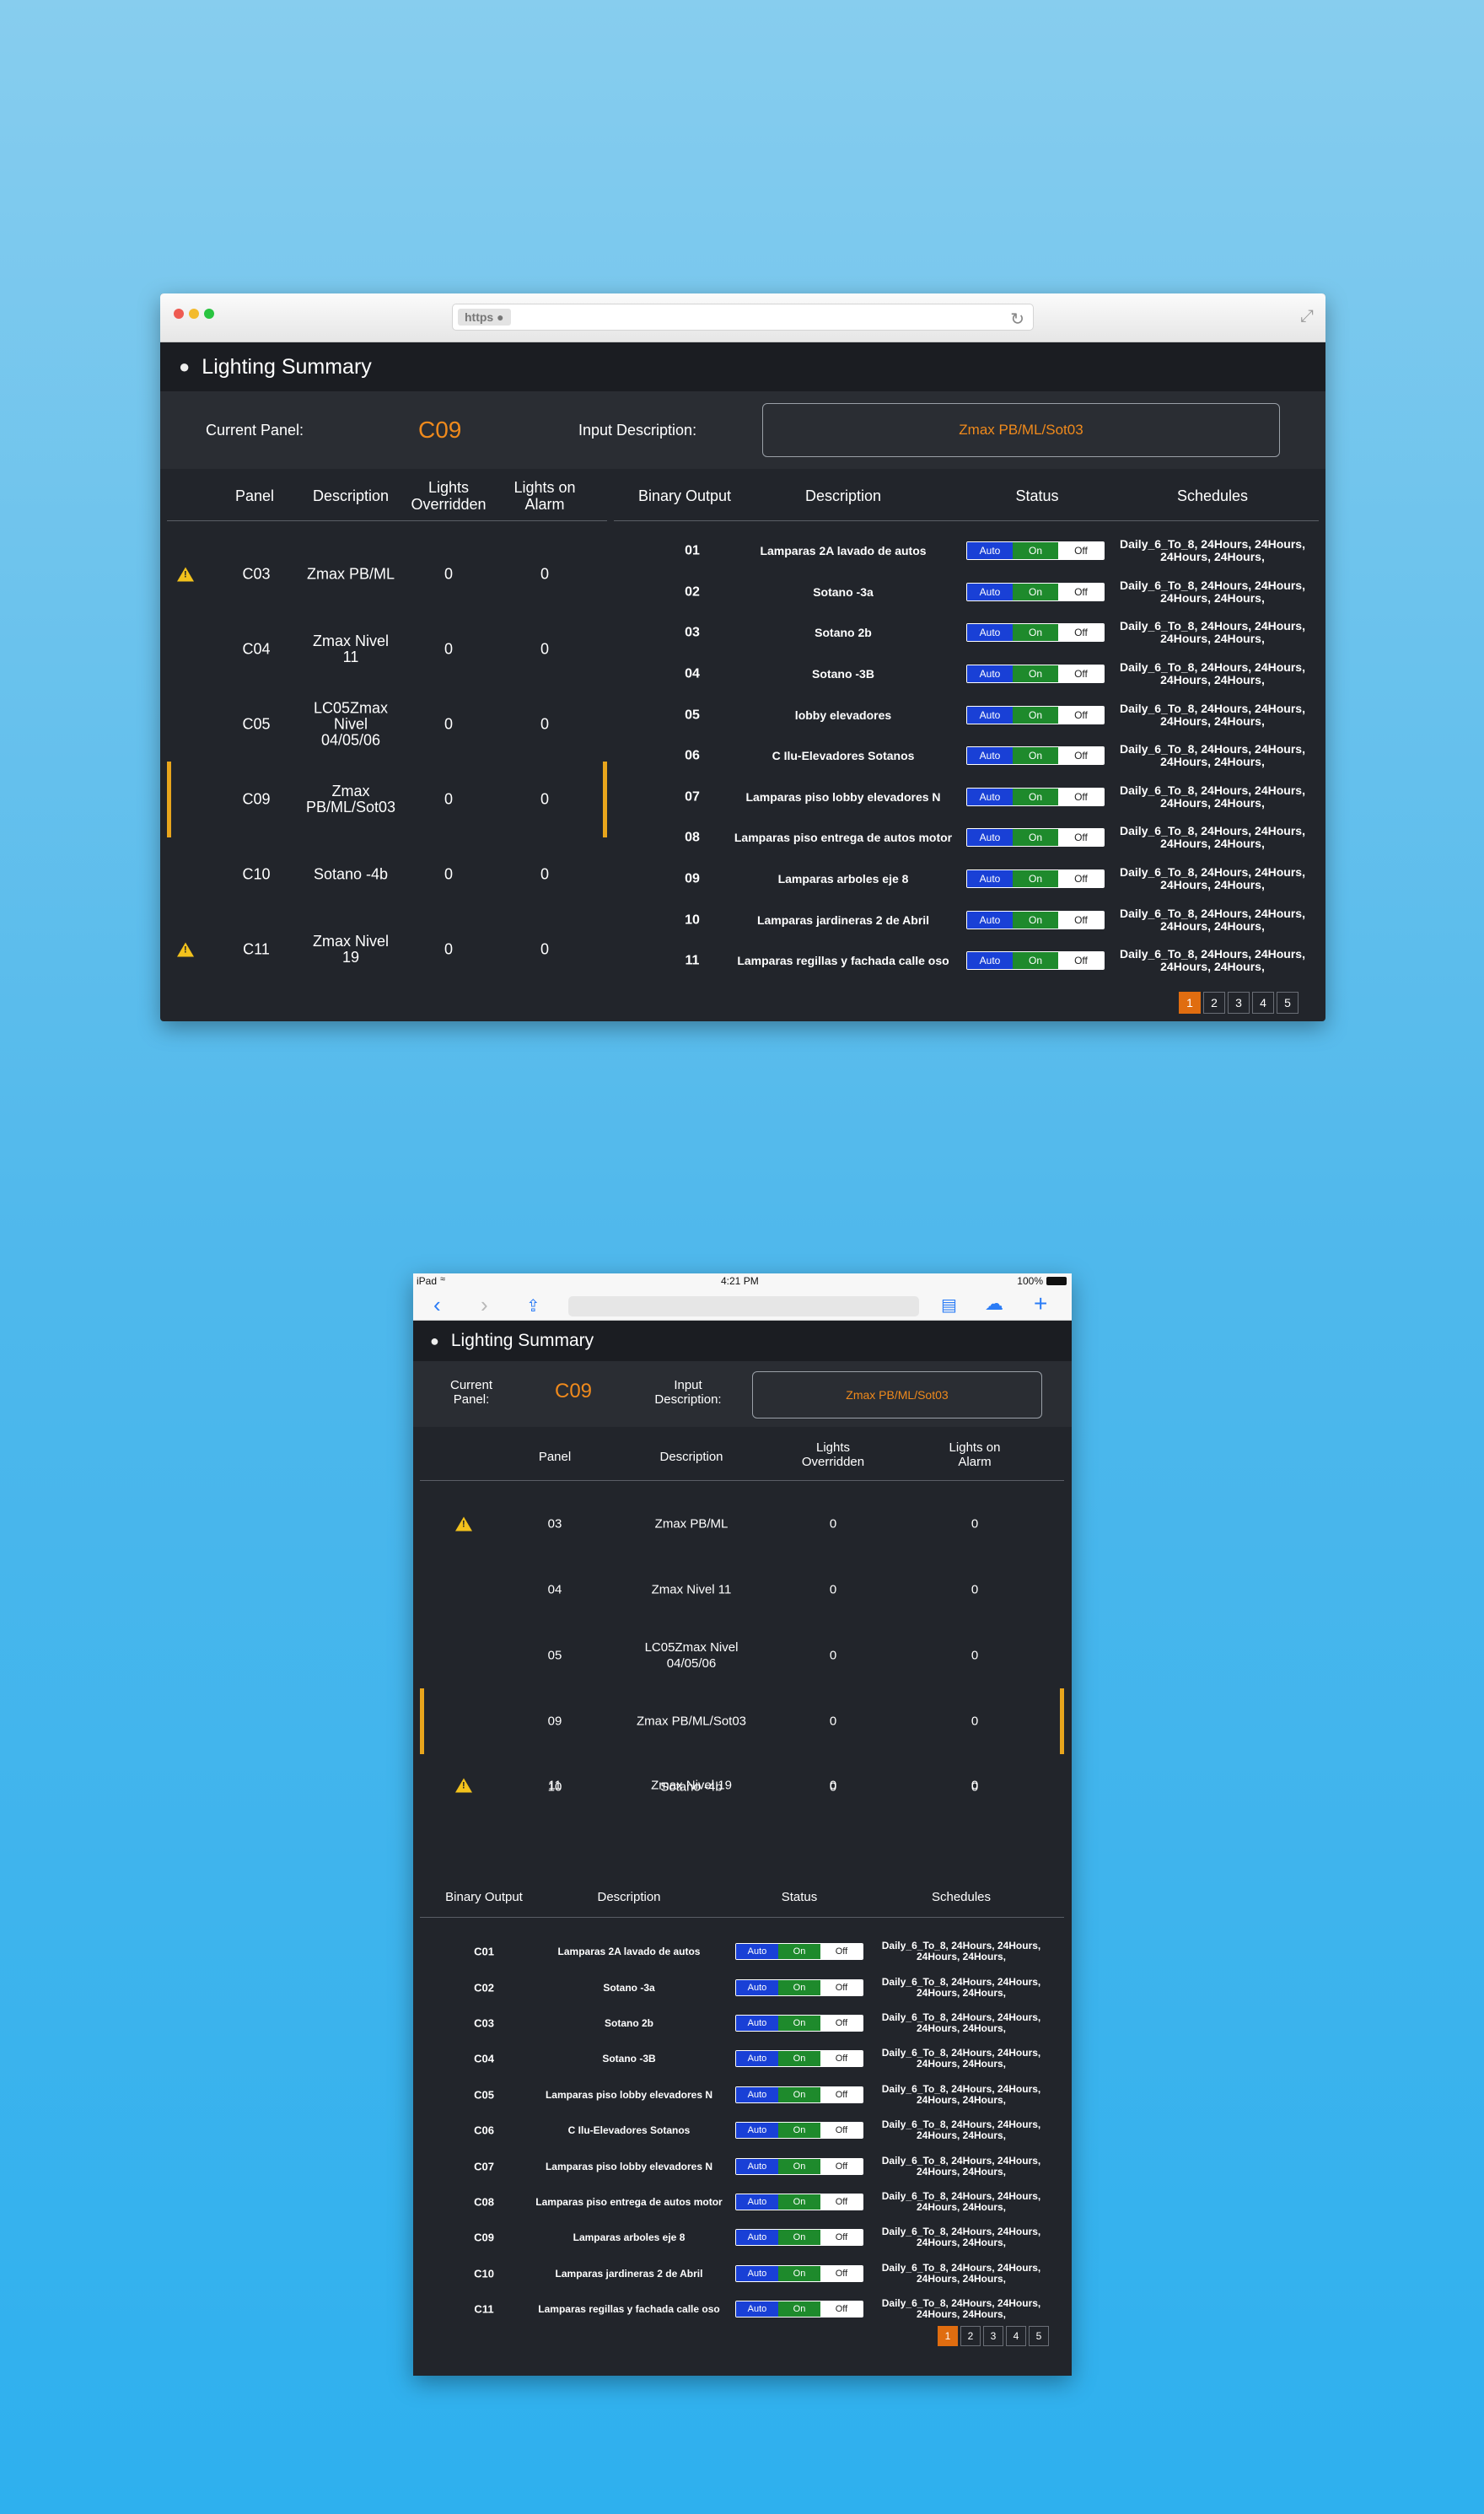  What do you see at coordinates (209, 314) in the screenshot?
I see `zoom-window-button` at bounding box center [209, 314].